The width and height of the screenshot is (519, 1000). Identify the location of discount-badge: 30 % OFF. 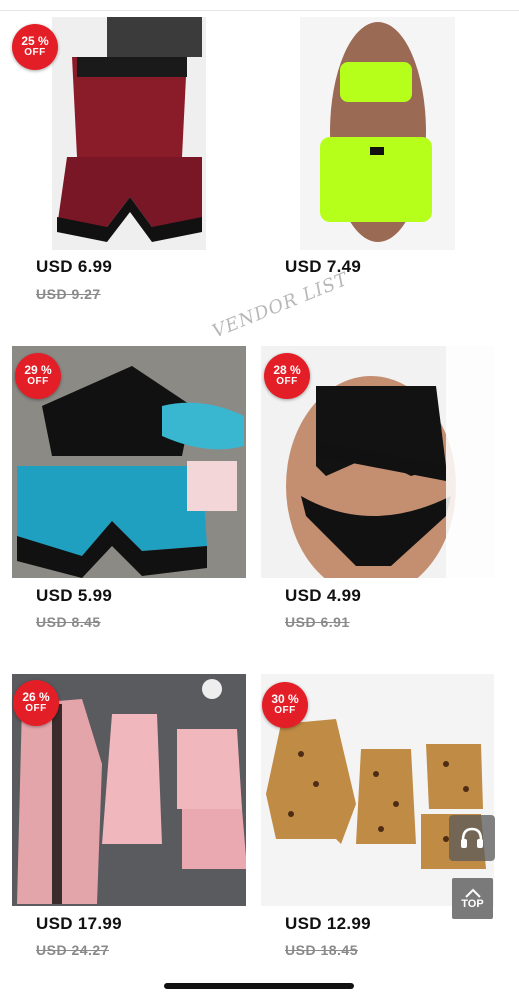
(285, 705).